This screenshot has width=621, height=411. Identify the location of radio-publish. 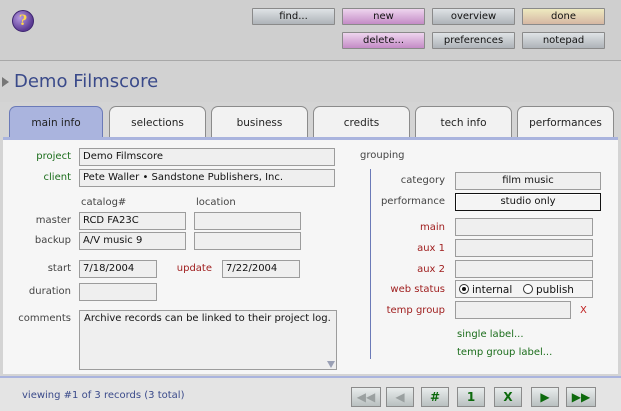
(528, 289).